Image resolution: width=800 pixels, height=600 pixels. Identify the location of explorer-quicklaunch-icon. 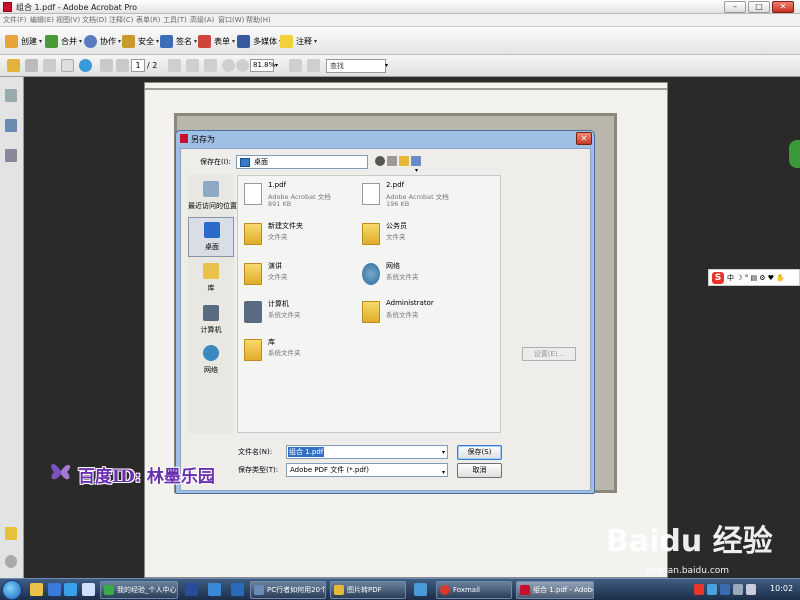
(36, 589).